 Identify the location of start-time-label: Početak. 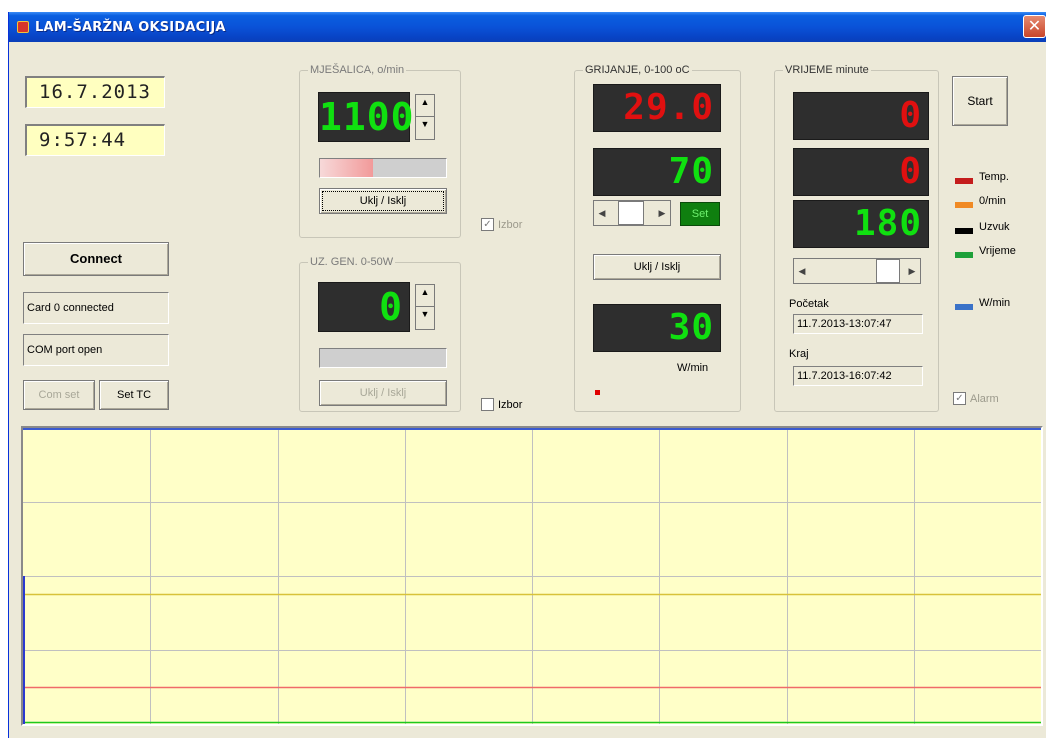
(809, 304).